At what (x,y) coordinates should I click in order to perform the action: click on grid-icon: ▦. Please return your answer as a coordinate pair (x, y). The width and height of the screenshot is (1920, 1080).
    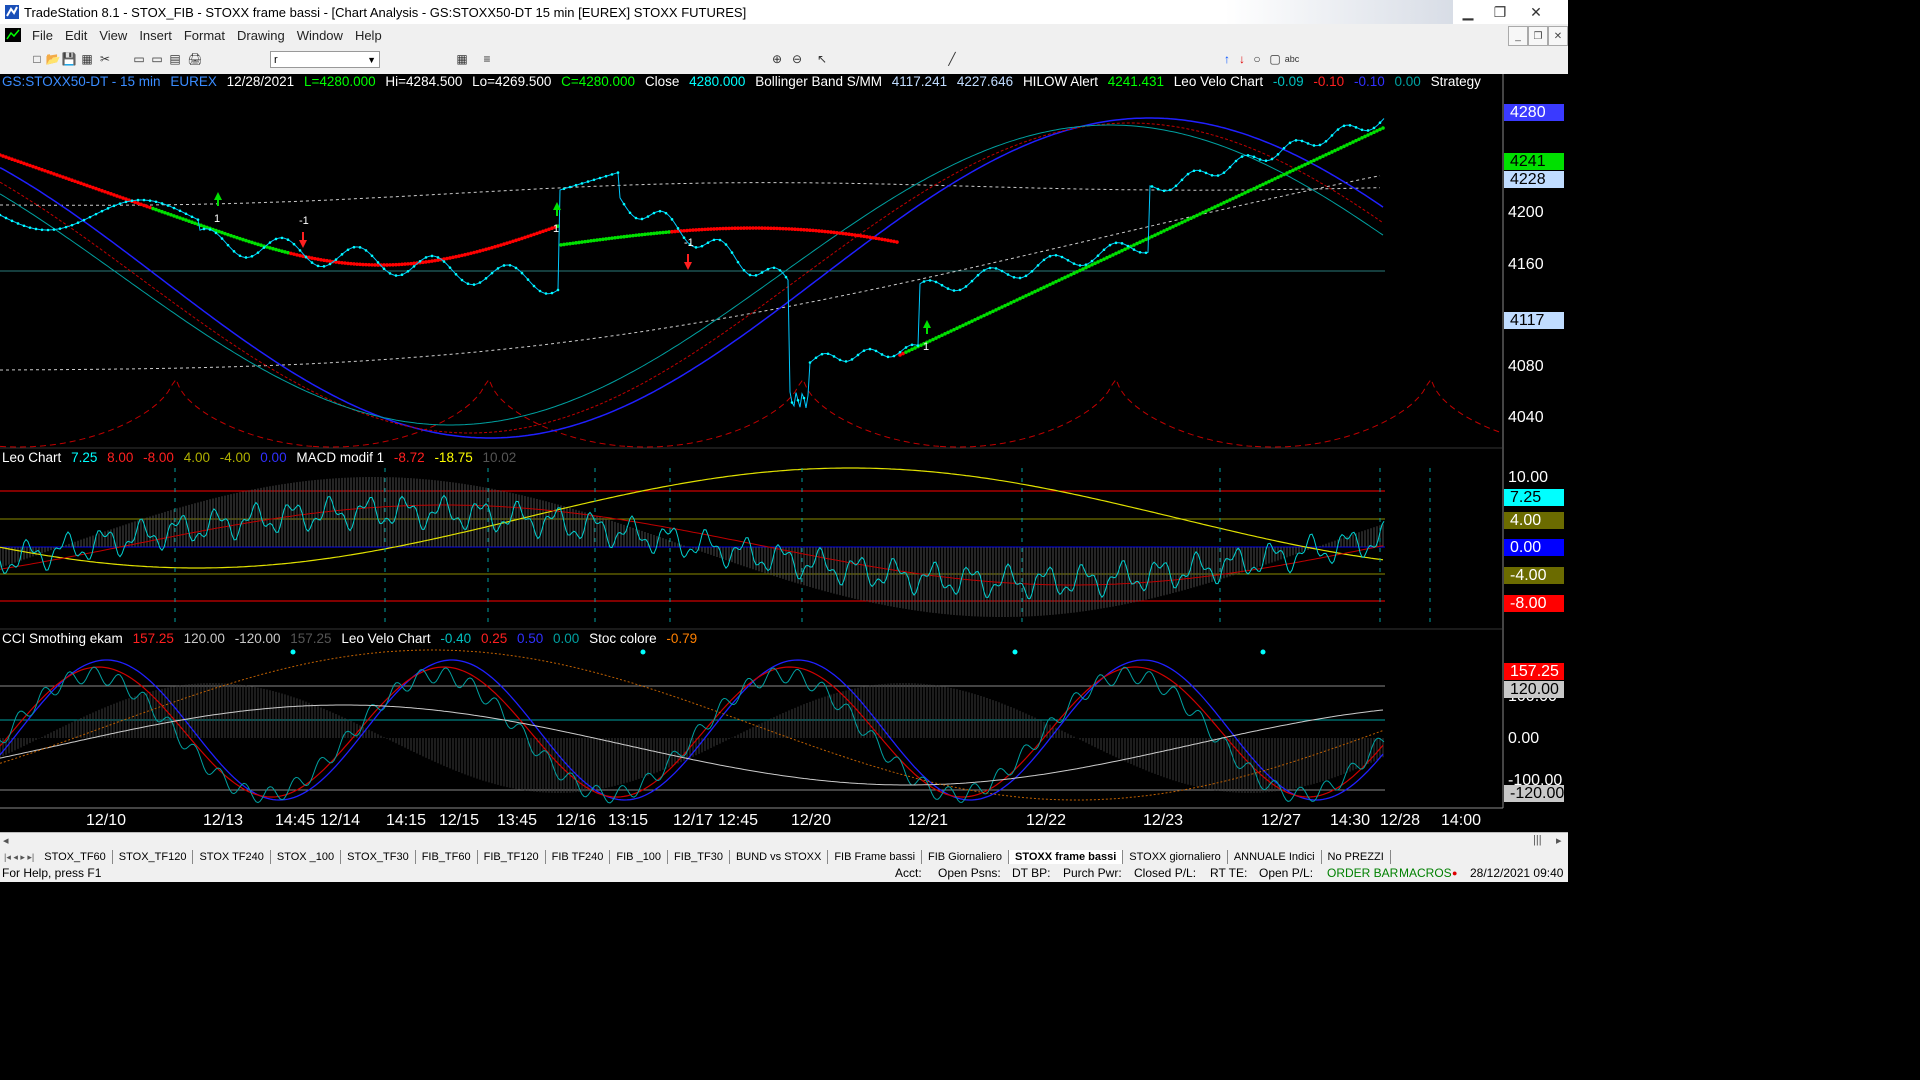
    Looking at the image, I should click on (462, 59).